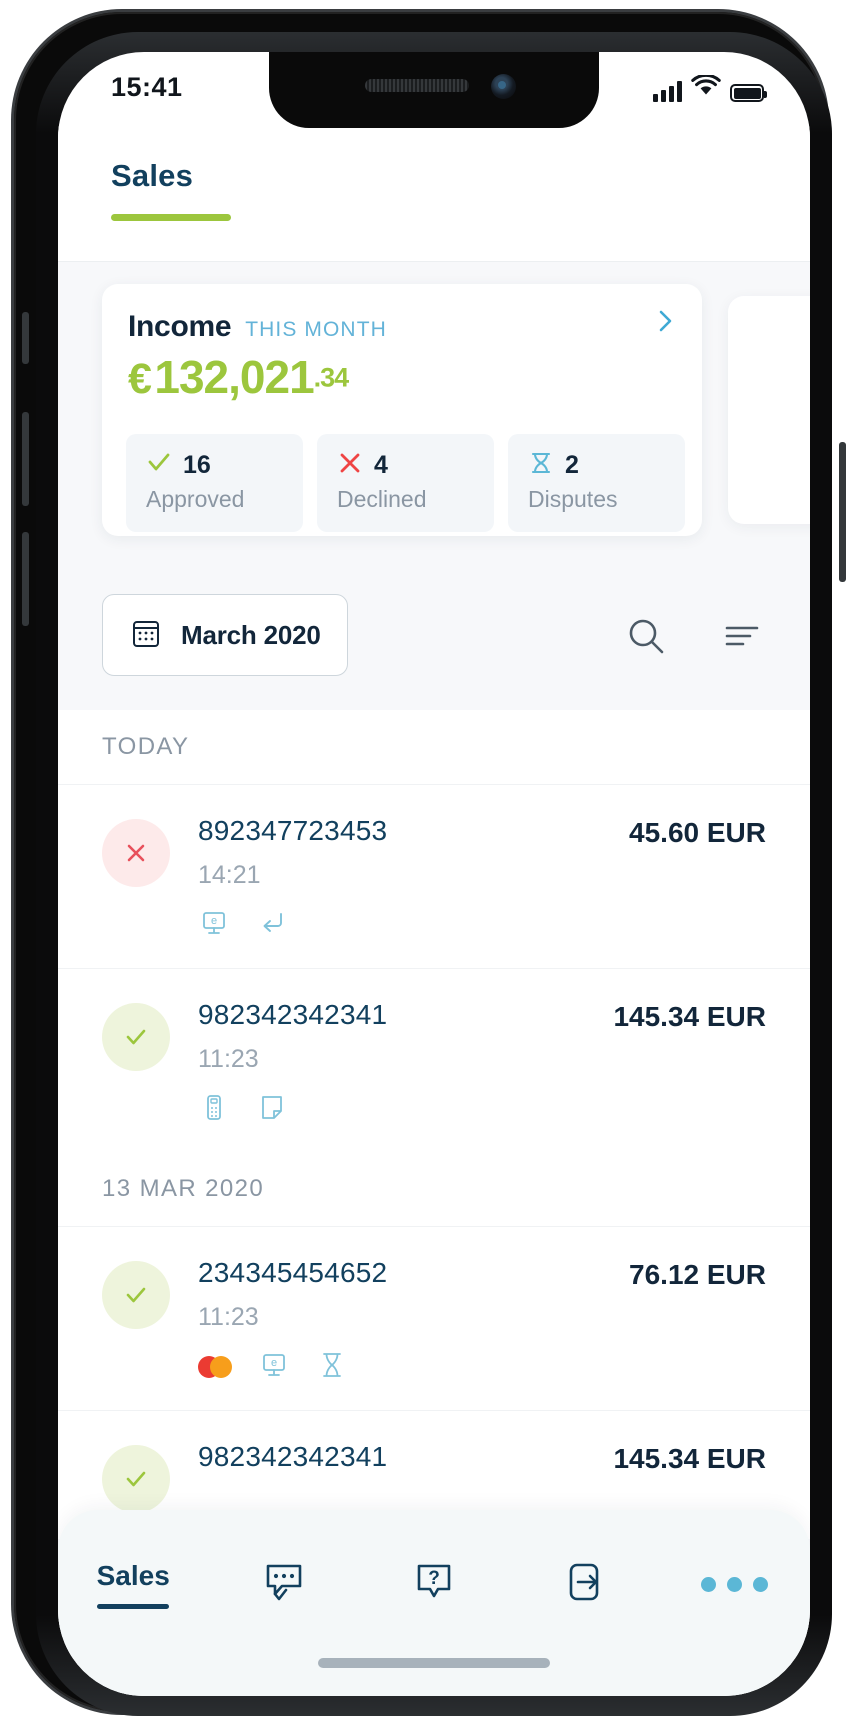 This screenshot has width=858, height=1734. Describe the element at coordinates (25, 459) in the screenshot. I see `volume-up-button` at that location.